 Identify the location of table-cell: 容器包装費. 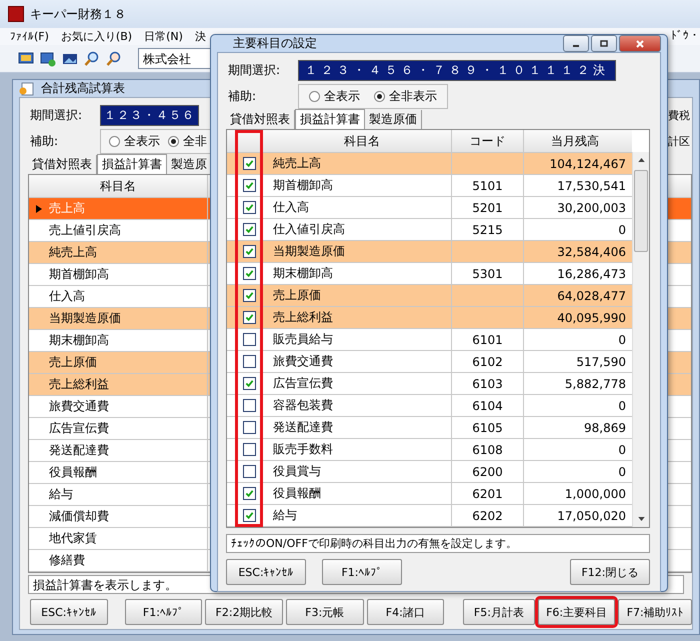
(361, 405).